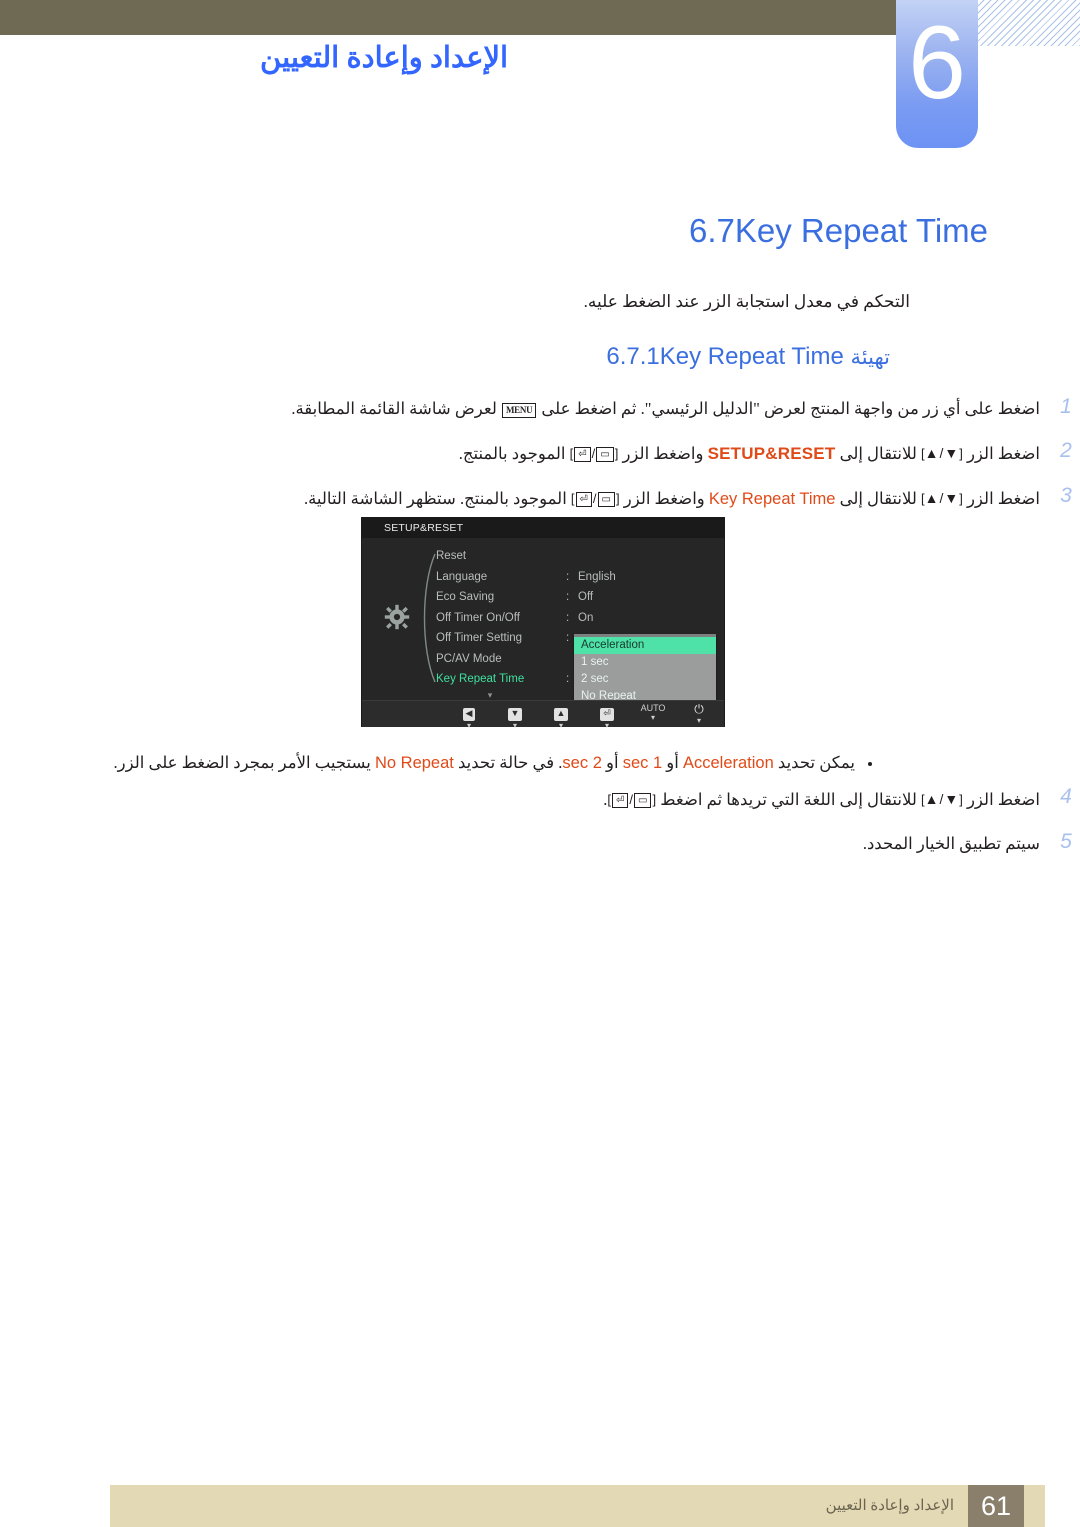 This screenshot has width=1080, height=1527. Describe the element at coordinates (1029, 23) in the screenshot. I see `diagonal-hatch-decoration-icon` at that location.